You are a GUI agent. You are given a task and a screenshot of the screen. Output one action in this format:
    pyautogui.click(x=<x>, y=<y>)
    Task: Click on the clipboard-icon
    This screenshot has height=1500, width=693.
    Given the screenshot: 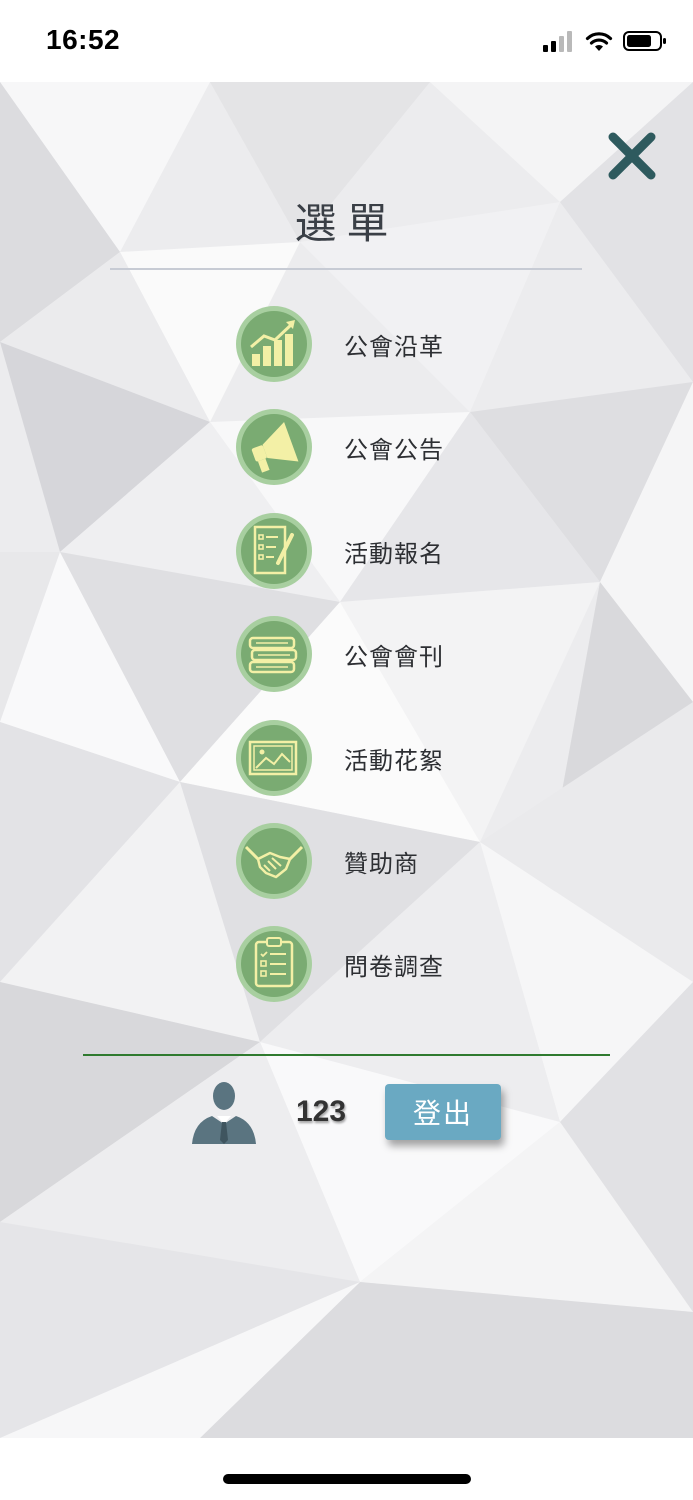 What is the action you would take?
    pyautogui.click(x=274, y=964)
    